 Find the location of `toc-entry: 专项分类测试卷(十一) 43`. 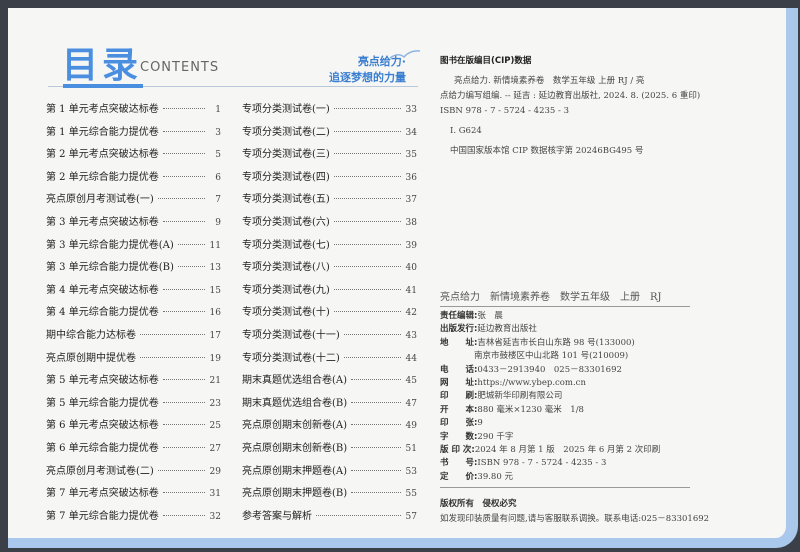

toc-entry: 专项分类测试卷(十一) 43 is located at coordinates (329, 337).